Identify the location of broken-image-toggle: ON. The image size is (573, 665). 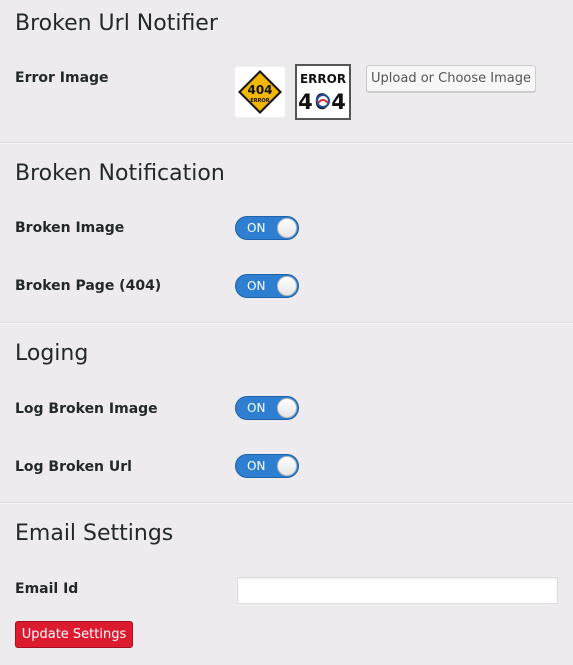
(267, 228).